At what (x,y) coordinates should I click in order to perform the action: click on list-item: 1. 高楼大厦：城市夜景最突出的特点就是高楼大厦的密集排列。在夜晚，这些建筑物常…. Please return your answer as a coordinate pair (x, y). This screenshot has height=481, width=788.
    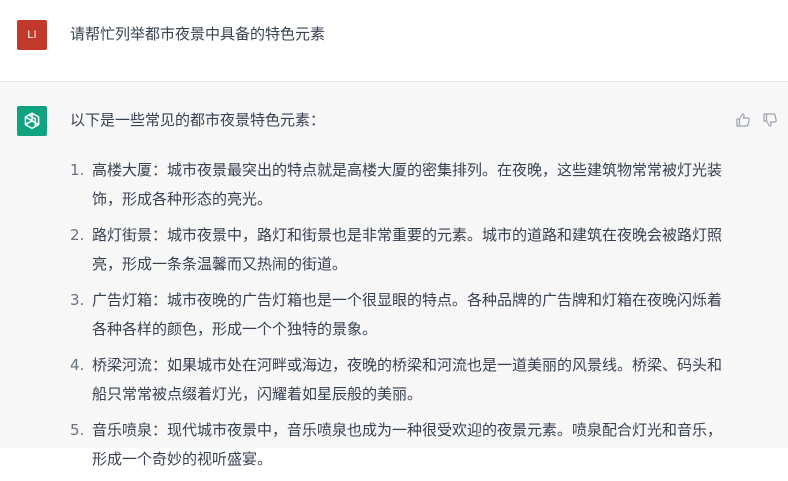
    Looking at the image, I should click on (400, 184).